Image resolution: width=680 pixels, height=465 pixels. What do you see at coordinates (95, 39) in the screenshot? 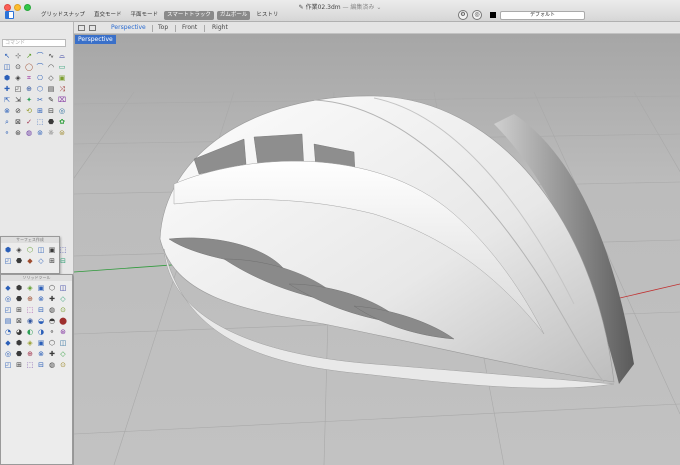
I see `viewport-label: Perspective` at bounding box center [95, 39].